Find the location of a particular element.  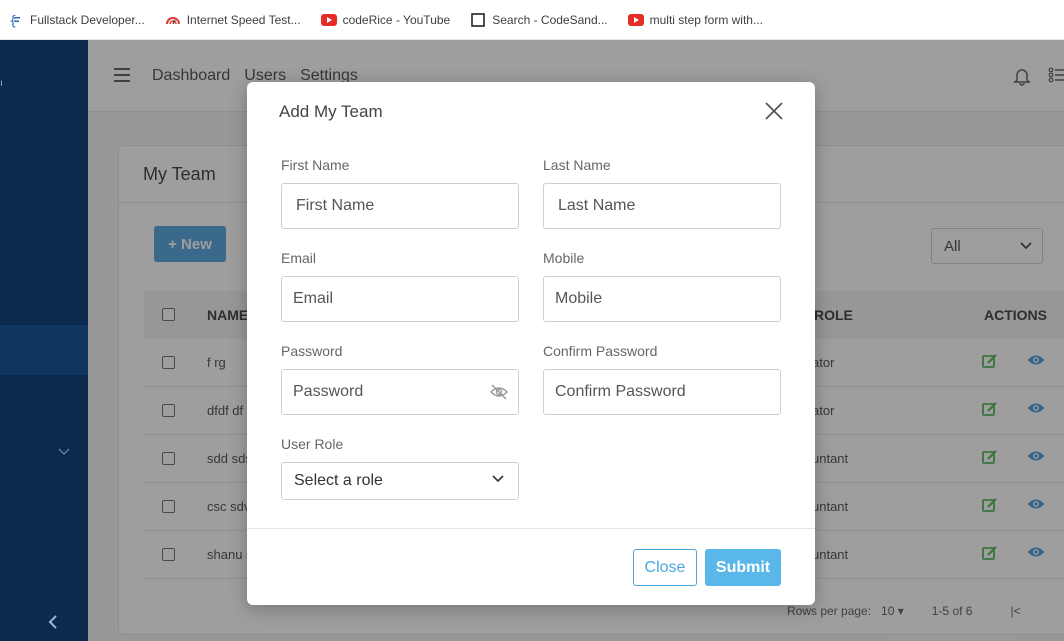

codesandbox-icon is located at coordinates (478, 20).